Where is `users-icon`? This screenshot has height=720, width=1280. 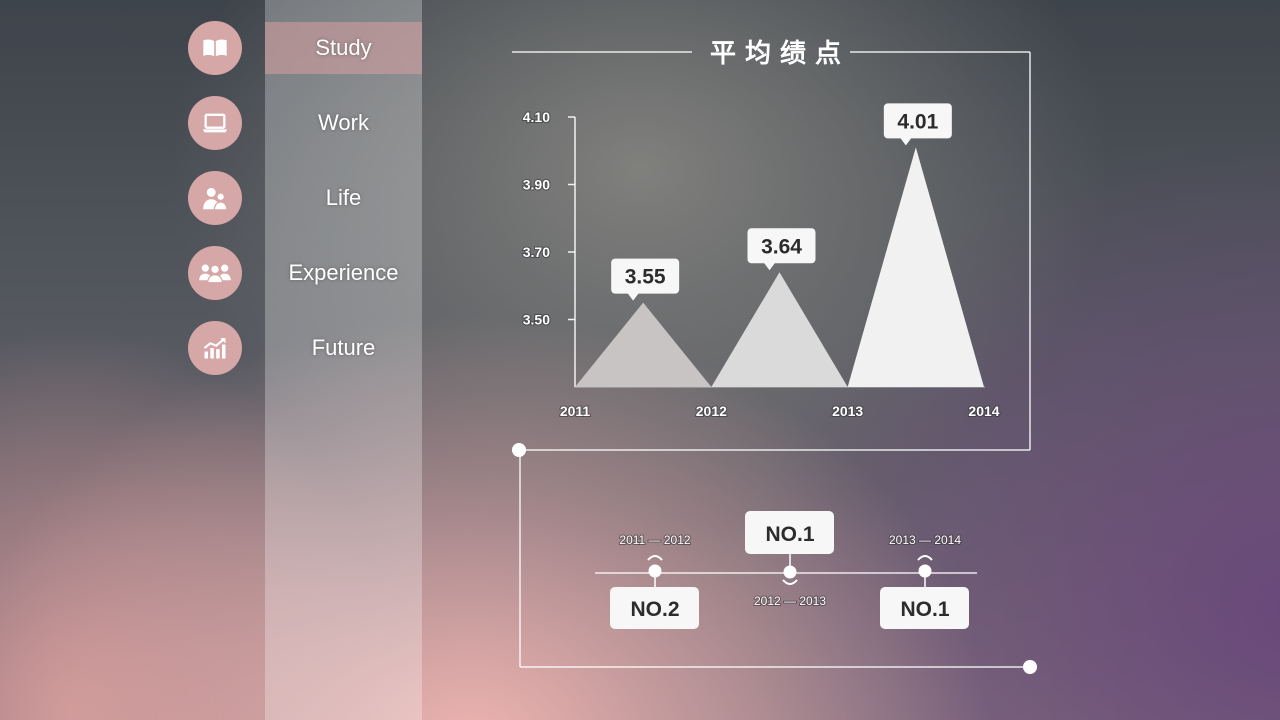
users-icon is located at coordinates (215, 198).